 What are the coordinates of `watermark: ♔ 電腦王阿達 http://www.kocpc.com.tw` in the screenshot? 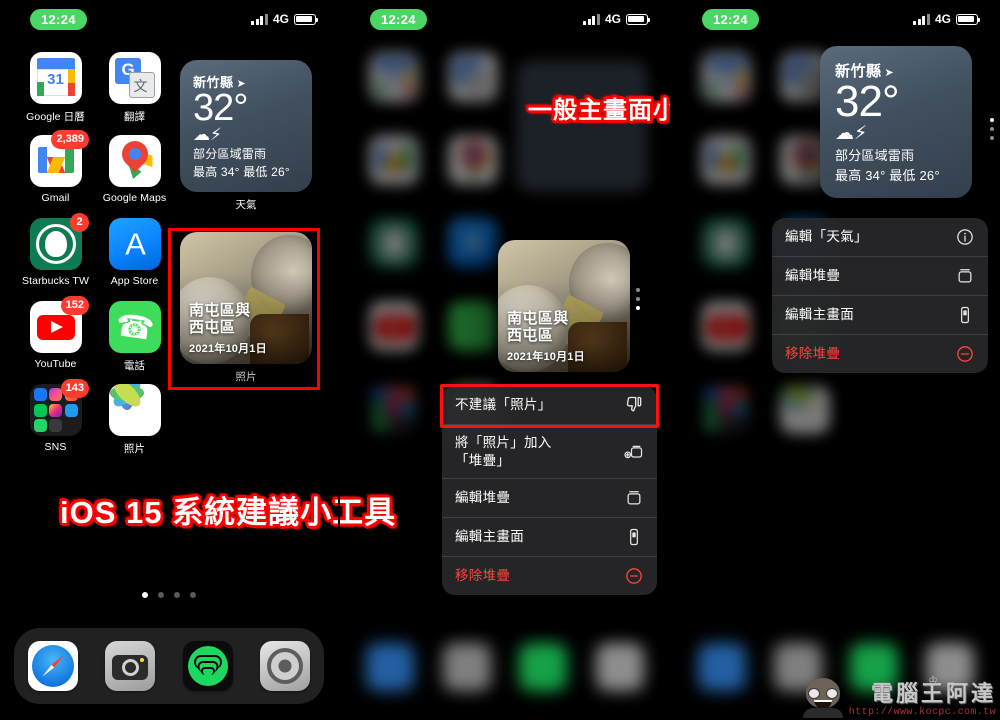 It's located at (898, 696).